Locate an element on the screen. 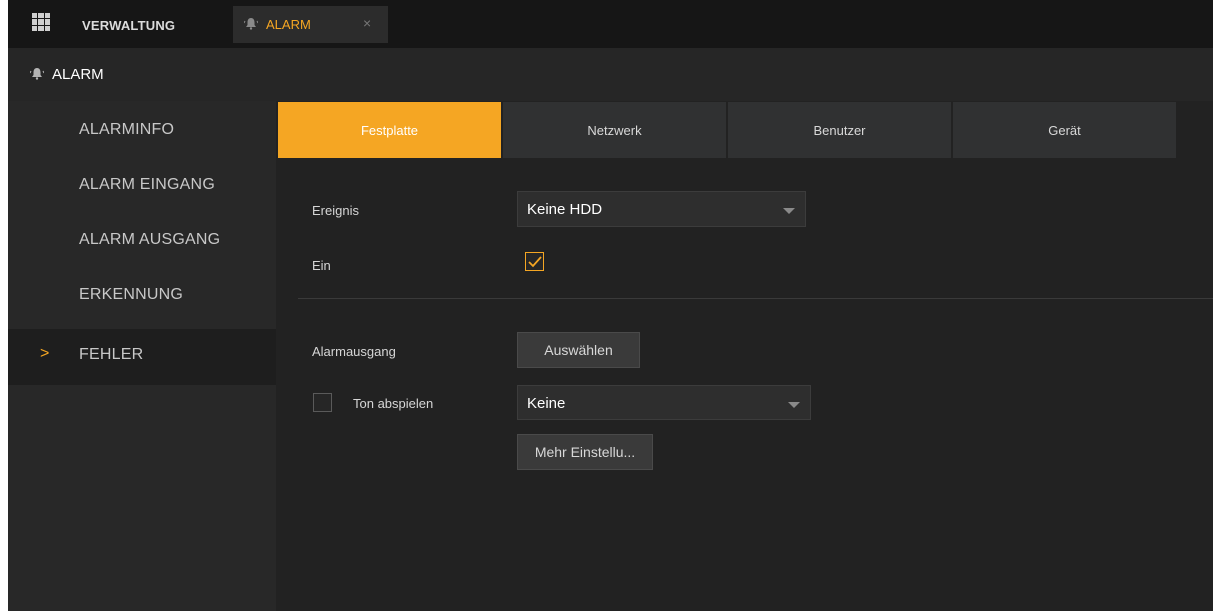 The width and height of the screenshot is (1213, 611). tab-festplatte: Festplatte is located at coordinates (389, 130).